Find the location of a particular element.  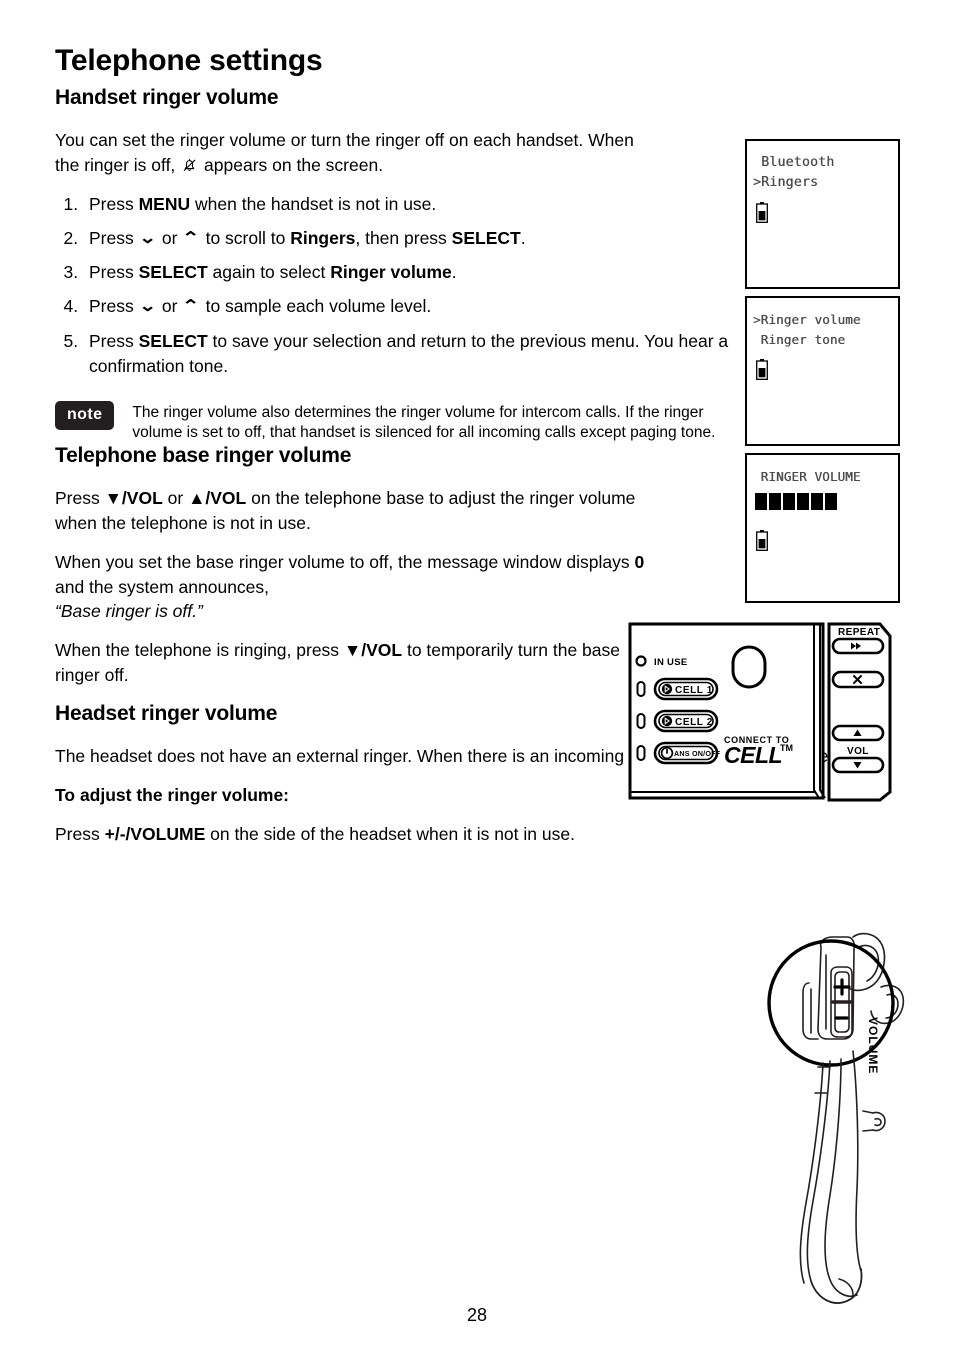

headset-volume-label: VOLUME is located at coordinates (873, 1045).